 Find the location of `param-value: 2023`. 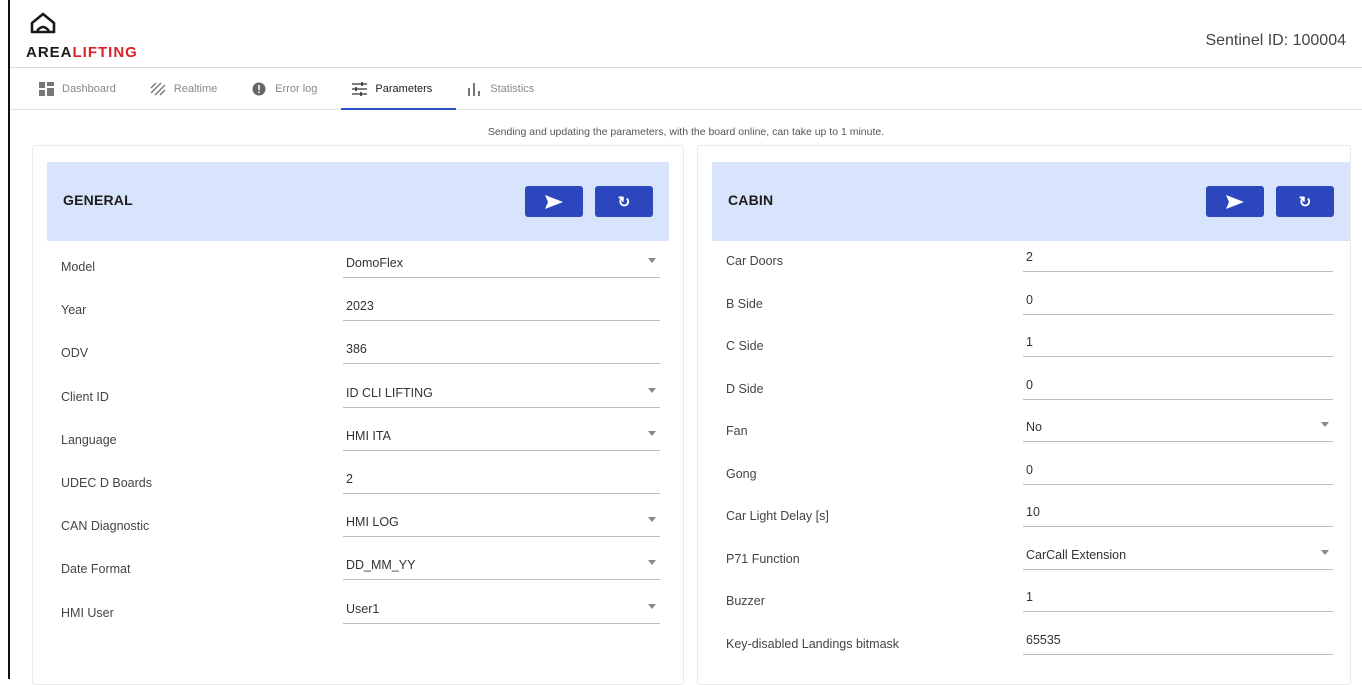

param-value: 2023 is located at coordinates (360, 306).